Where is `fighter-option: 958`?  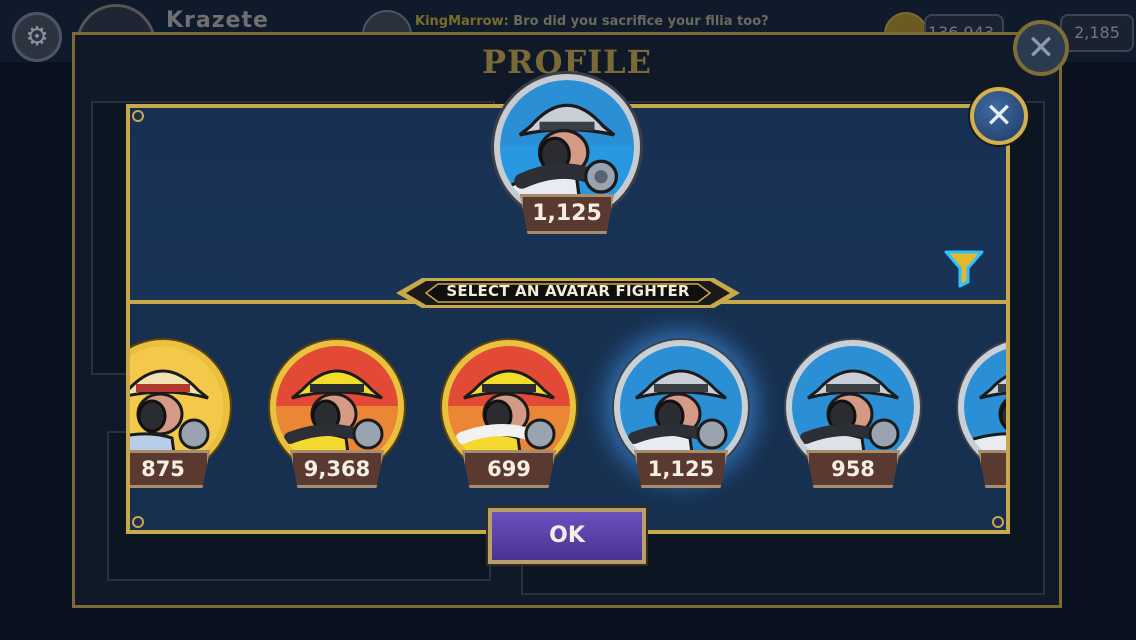
fighter-option: 958 is located at coordinates (853, 414).